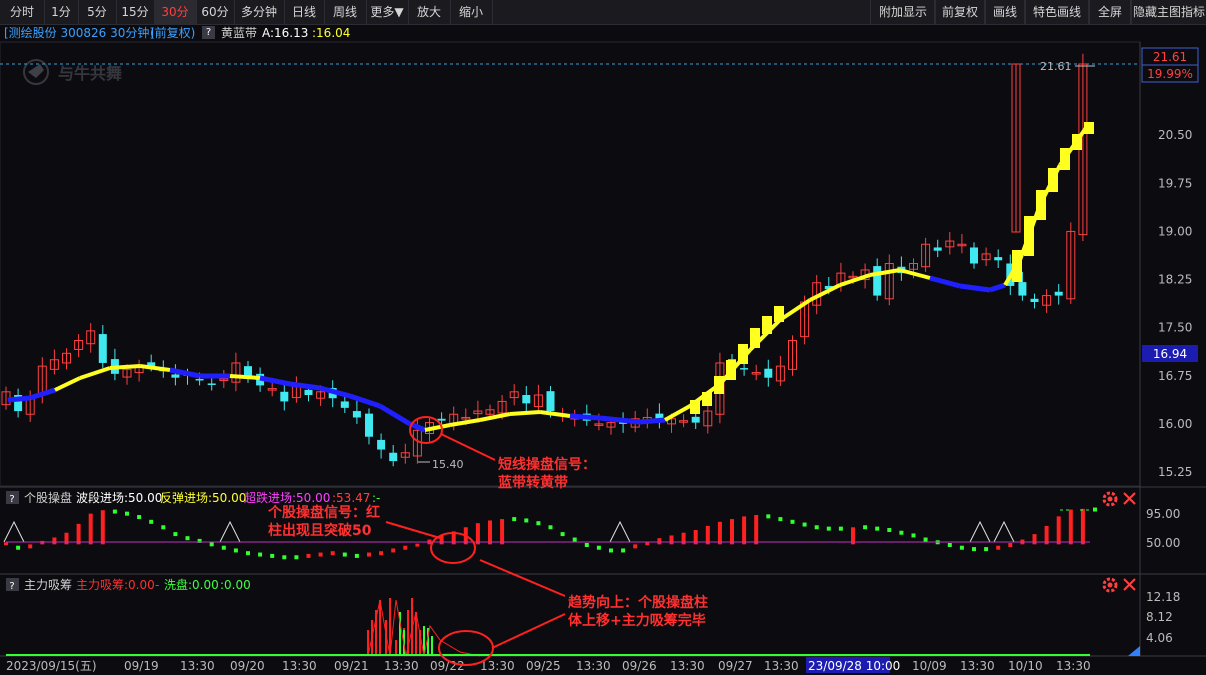 The width and height of the screenshot is (1206, 675). Describe the element at coordinates (141, 666) in the screenshot. I see `time-label: 09/19` at that location.